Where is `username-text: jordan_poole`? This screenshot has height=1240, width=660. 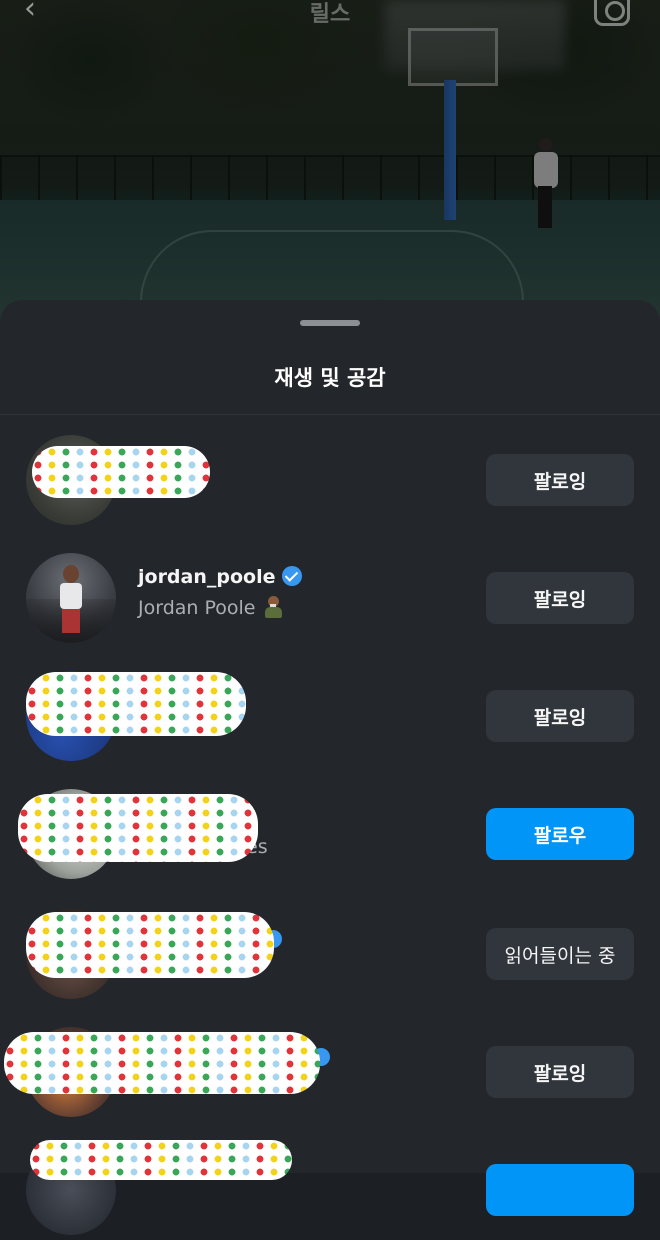 username-text: jordan_poole is located at coordinates (207, 577).